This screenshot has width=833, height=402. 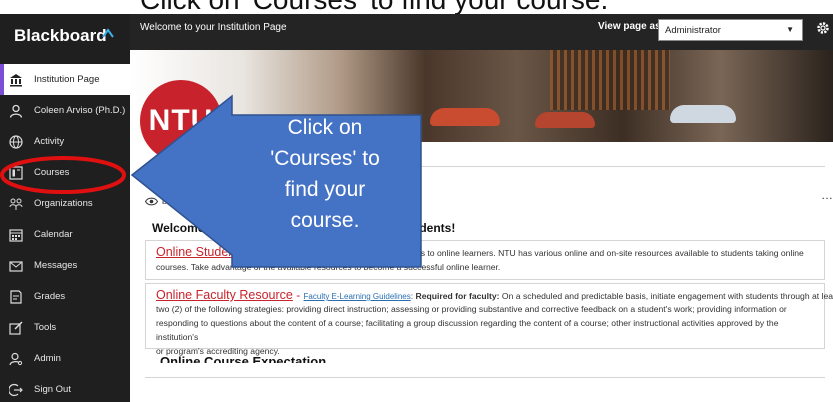 What do you see at coordinates (47, 358) in the screenshot?
I see `sidebar-item-label: Admin` at bounding box center [47, 358].